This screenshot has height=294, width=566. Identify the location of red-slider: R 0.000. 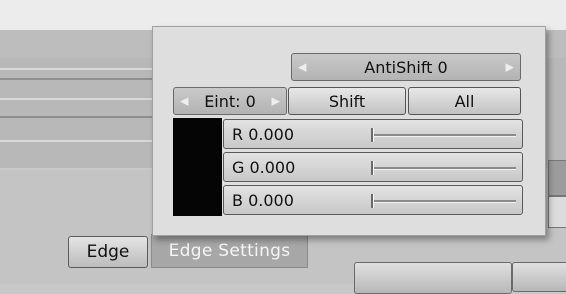
(373, 134).